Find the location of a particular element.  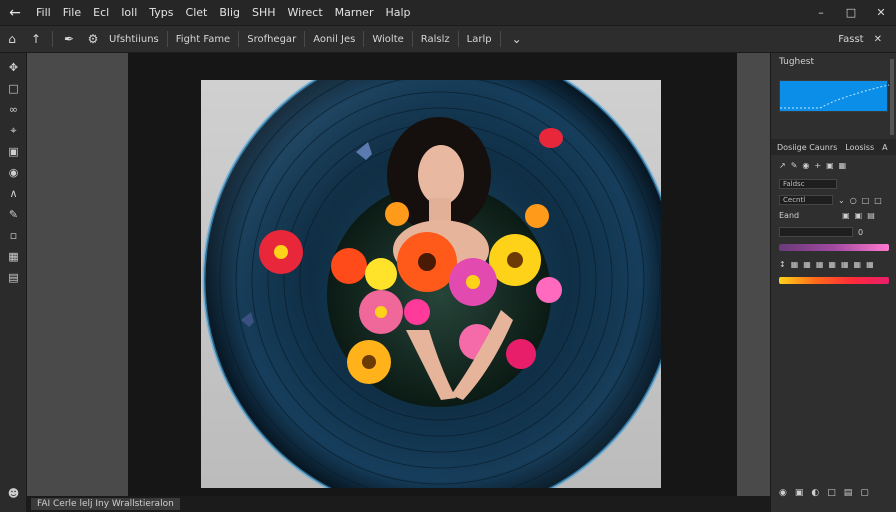

tools-panel: ✥ □ ∞ ⌖ ▣ ◉ ∧ ✎ ▫ ▦ ▤ ☻ is located at coordinates (13, 282).